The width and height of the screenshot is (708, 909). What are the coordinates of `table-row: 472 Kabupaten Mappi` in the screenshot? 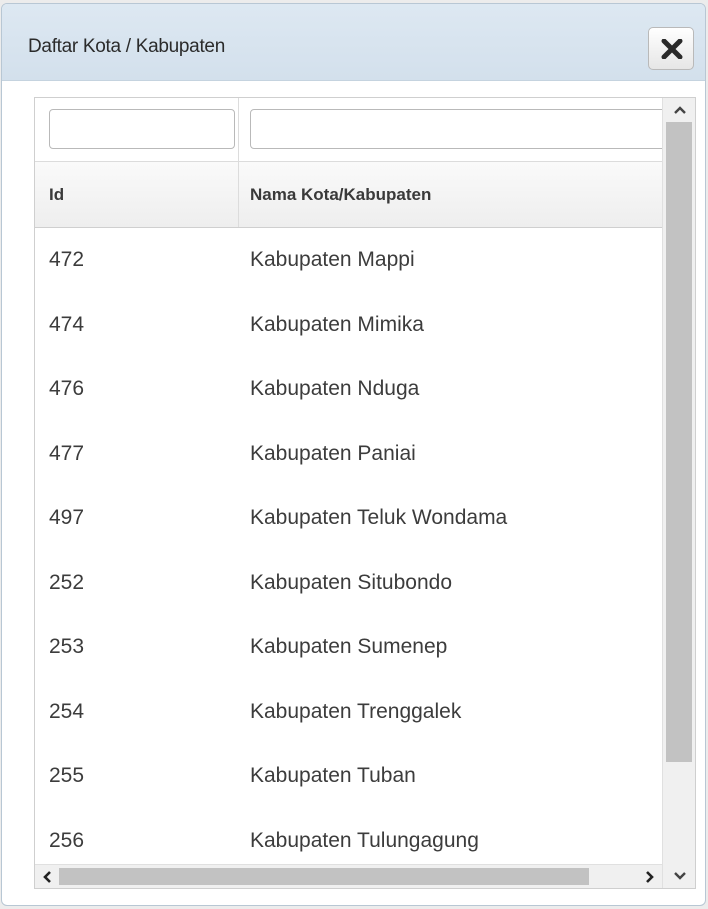 It's located at (349, 260).